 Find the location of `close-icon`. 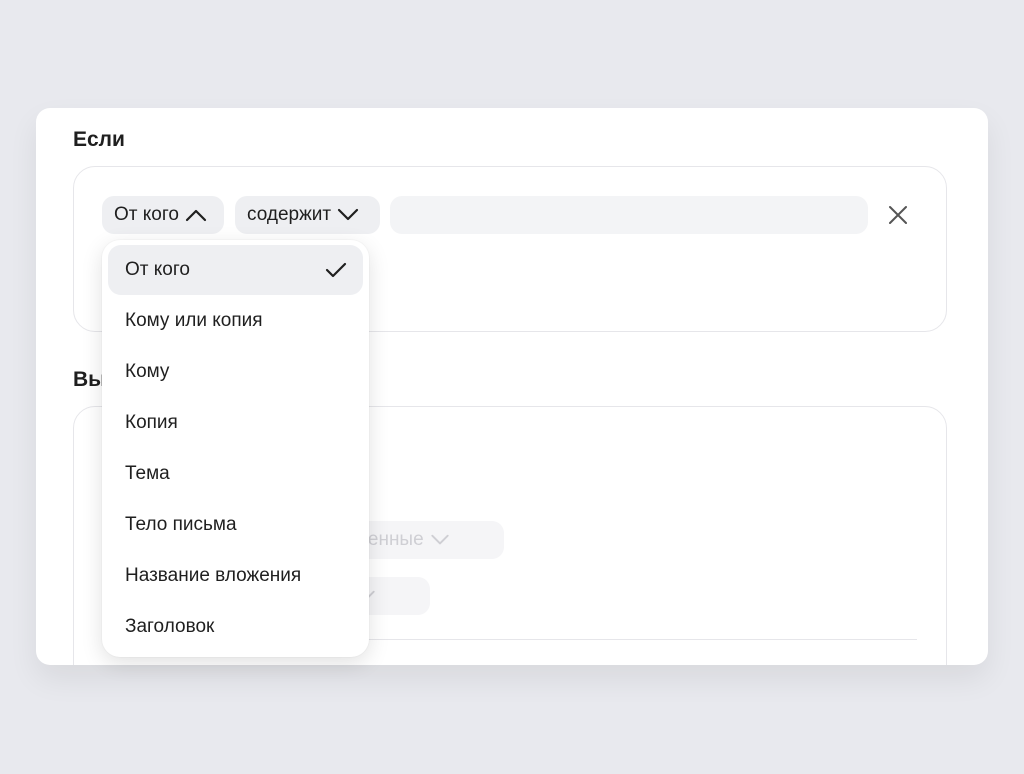

close-icon is located at coordinates (898, 215).